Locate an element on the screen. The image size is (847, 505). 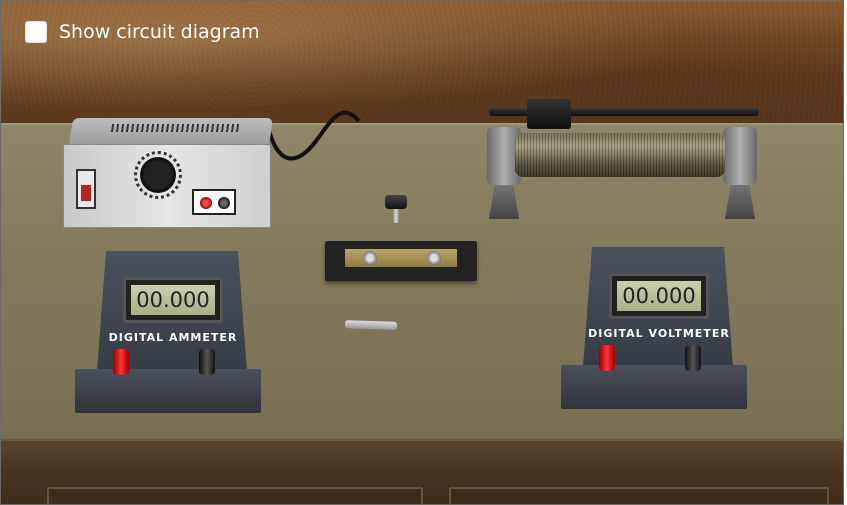
vent-grille is located at coordinates (176, 128).